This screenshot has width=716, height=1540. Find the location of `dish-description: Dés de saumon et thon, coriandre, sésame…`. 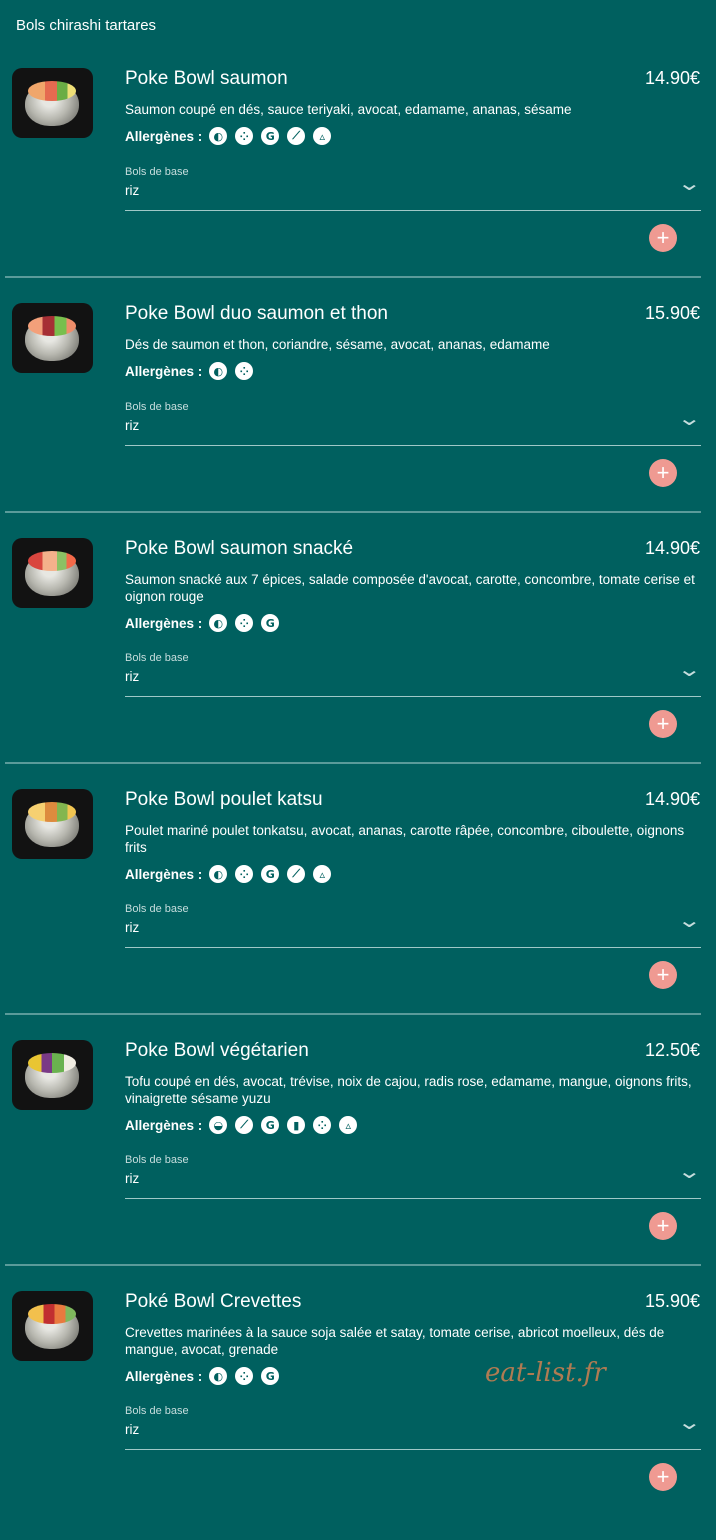

dish-description: Dés de saumon et thon, coriandre, sésame… is located at coordinates (337, 344).